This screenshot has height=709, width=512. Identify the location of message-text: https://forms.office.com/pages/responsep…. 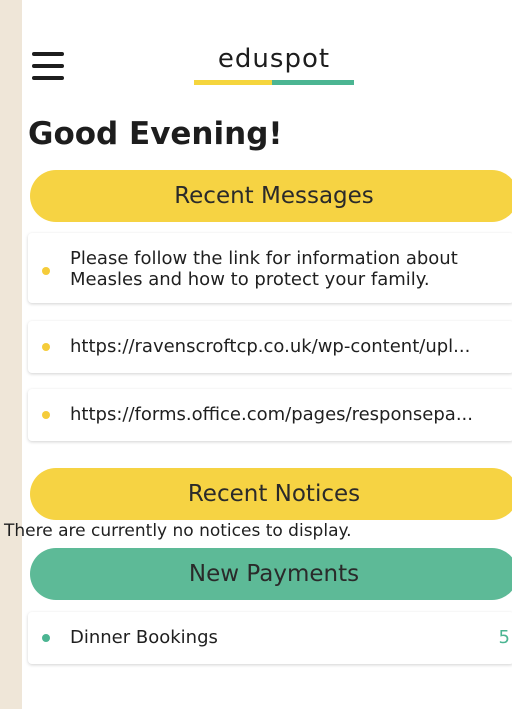
(271, 414).